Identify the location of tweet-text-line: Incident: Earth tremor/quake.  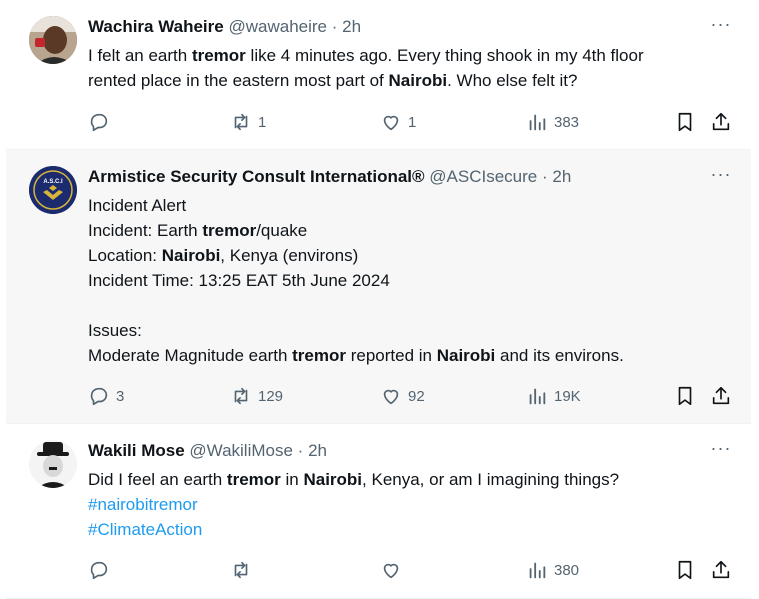
(408, 230).